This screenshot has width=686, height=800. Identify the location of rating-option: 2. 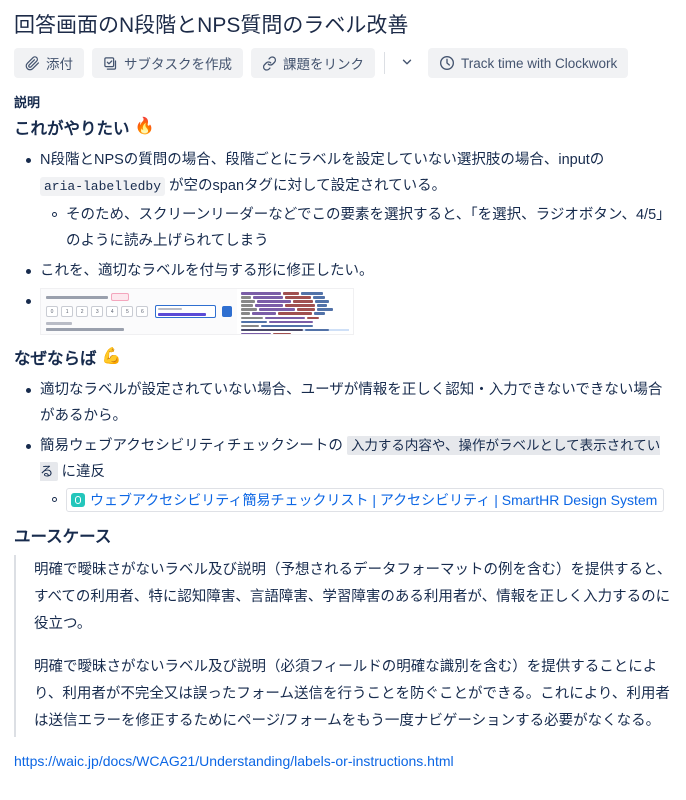
(82, 311).